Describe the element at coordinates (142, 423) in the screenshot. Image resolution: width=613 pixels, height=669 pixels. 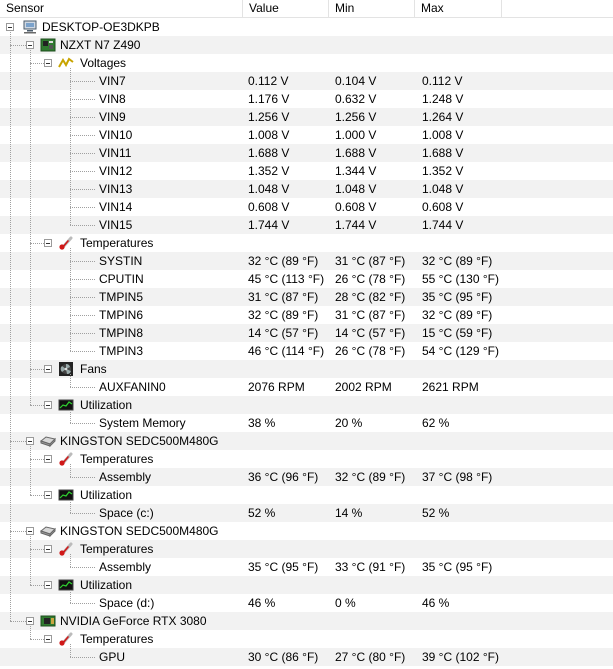
I see `sensor-name: System Memory` at that location.